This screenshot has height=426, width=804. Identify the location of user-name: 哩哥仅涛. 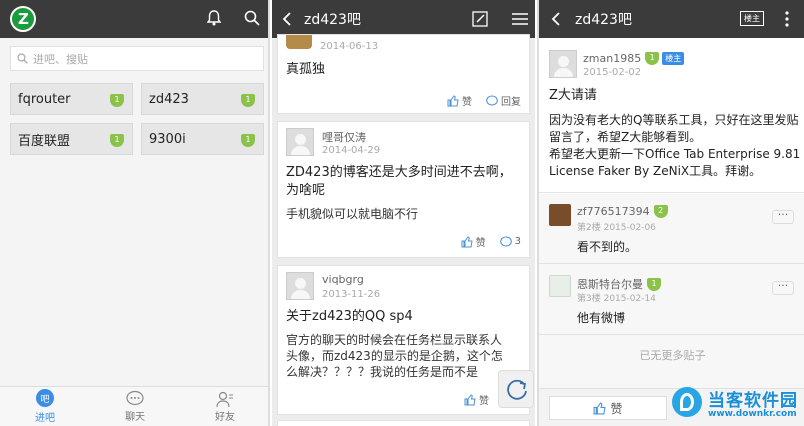
(344, 137).